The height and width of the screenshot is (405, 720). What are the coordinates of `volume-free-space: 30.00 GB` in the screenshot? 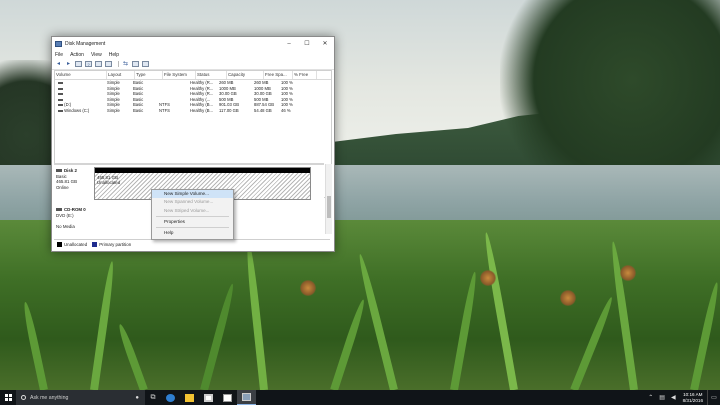 It's located at (263, 94).